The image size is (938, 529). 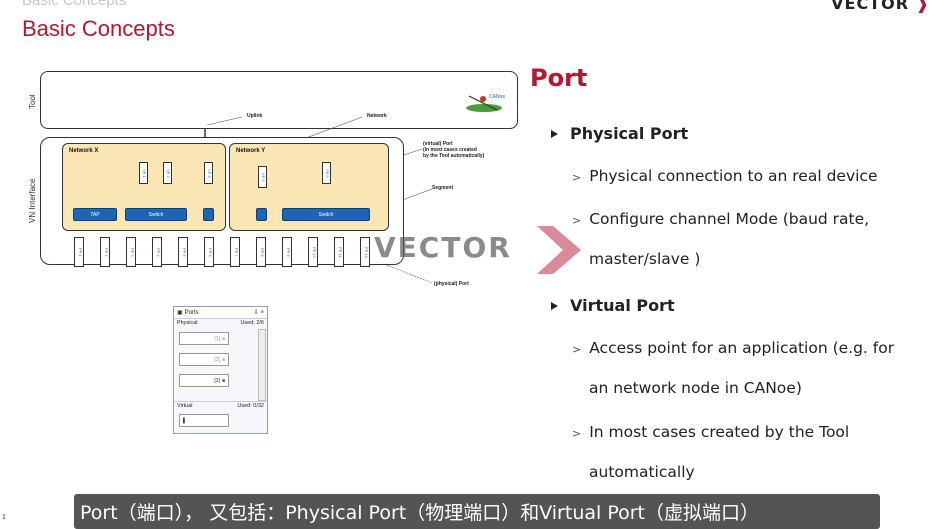 I want to click on ports-icon: ▣, so click(x=180, y=313).